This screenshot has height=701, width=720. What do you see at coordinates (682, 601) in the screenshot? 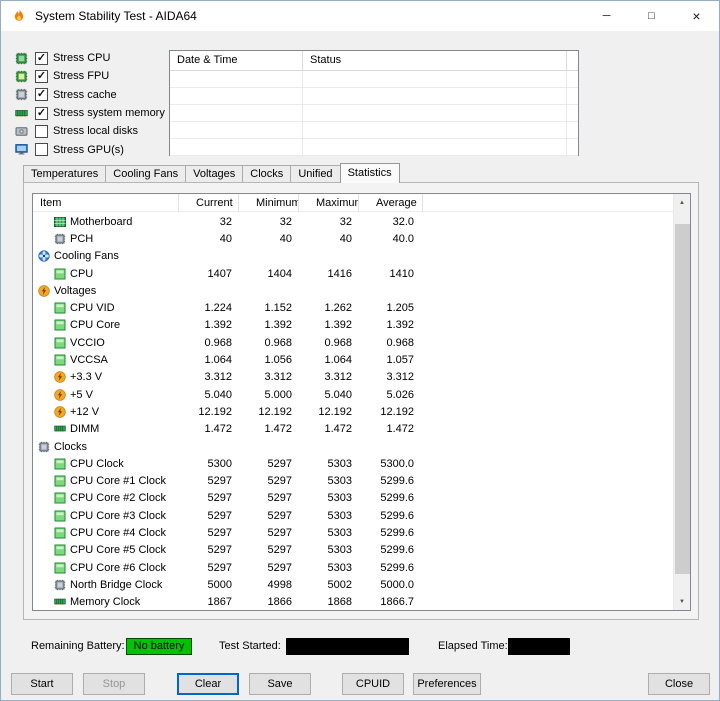
I see `scroll-down-icon: ▼` at bounding box center [682, 601].